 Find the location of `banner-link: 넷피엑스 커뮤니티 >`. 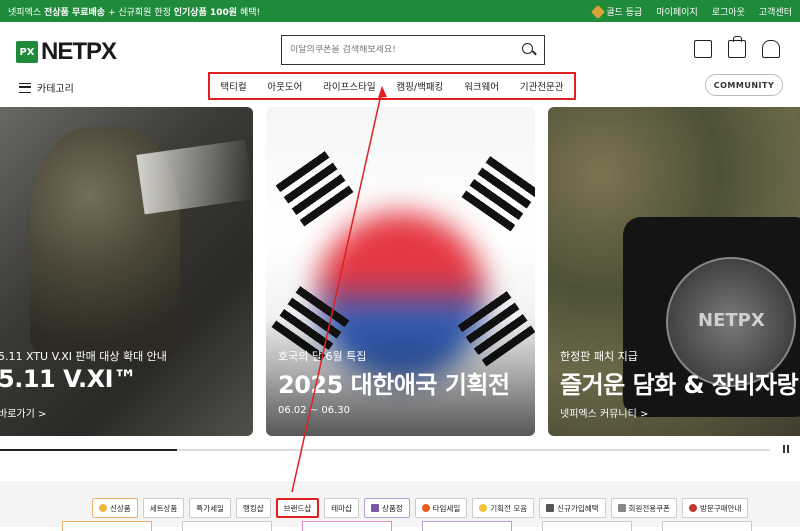

banner-link: 넷피엑스 커뮤니티 > is located at coordinates (604, 412).